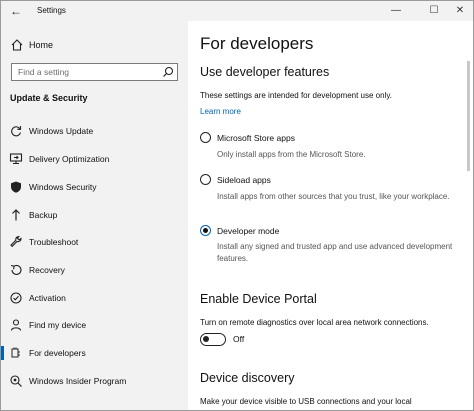 The image size is (474, 411). Describe the element at coordinates (396, 11) in the screenshot. I see `minimize-button: —` at that location.